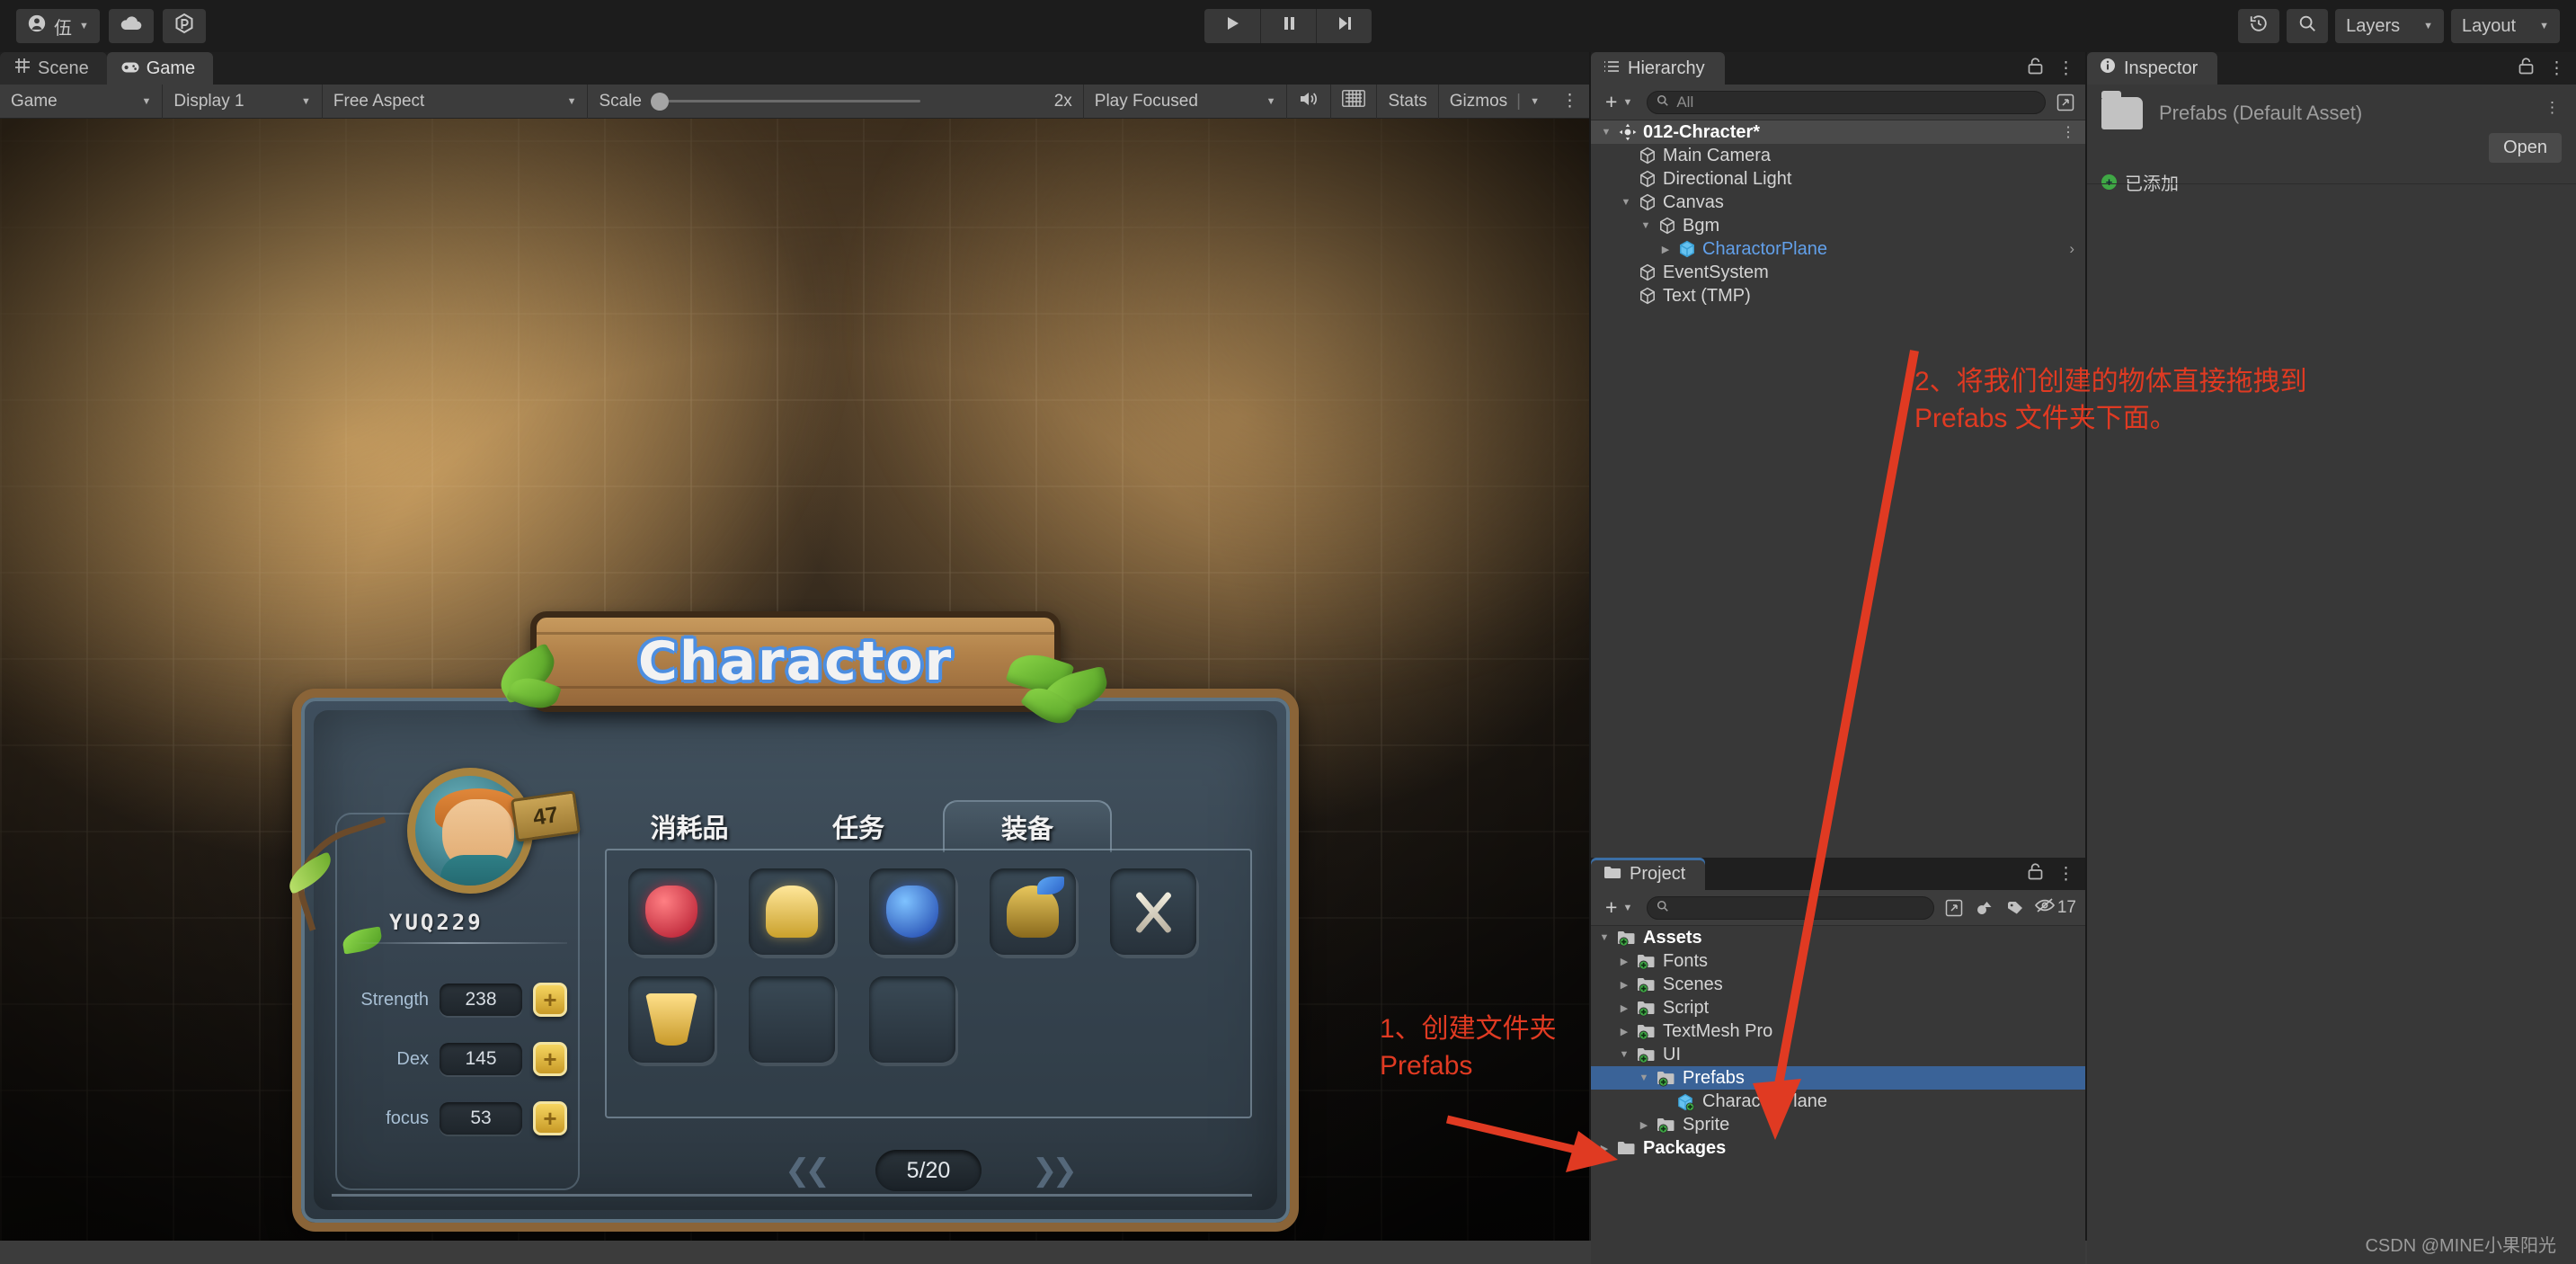 Image resolution: width=2576 pixels, height=1264 pixels. Describe the element at coordinates (243, 101) in the screenshot. I see `display-dropdown: Display 1 ▼` at that location.